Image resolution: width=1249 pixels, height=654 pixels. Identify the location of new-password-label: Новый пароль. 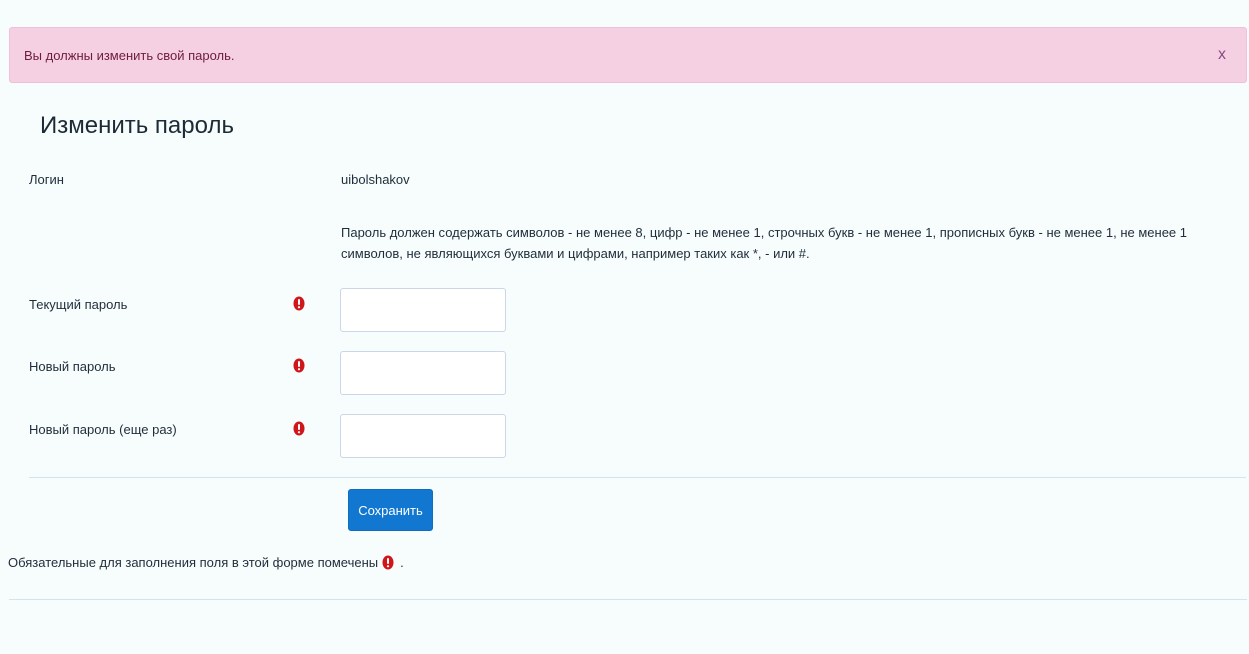
(72, 366).